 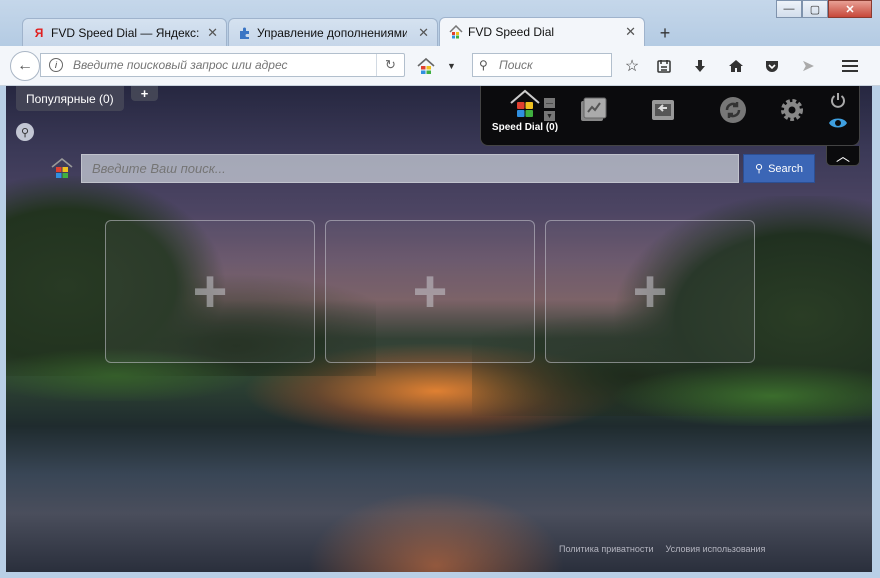 What do you see at coordinates (663, 110) in the screenshot?
I see `recently-closed-icon` at bounding box center [663, 110].